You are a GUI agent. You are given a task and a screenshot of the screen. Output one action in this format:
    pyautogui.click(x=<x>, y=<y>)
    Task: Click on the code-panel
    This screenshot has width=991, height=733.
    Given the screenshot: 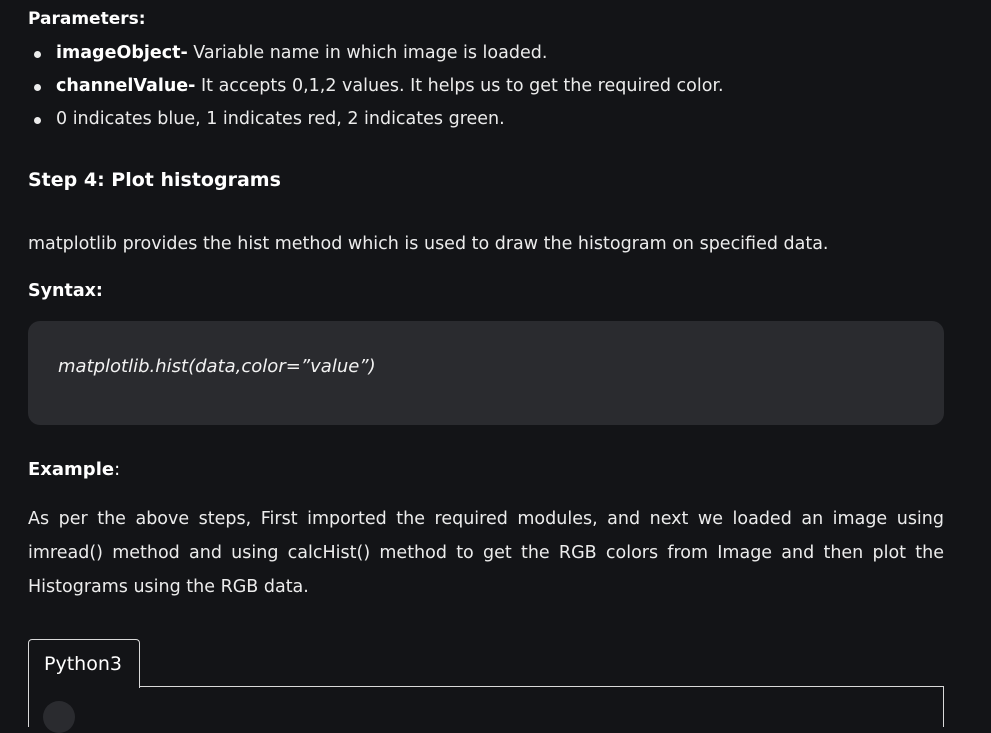 What is the action you would take?
    pyautogui.click(x=486, y=709)
    